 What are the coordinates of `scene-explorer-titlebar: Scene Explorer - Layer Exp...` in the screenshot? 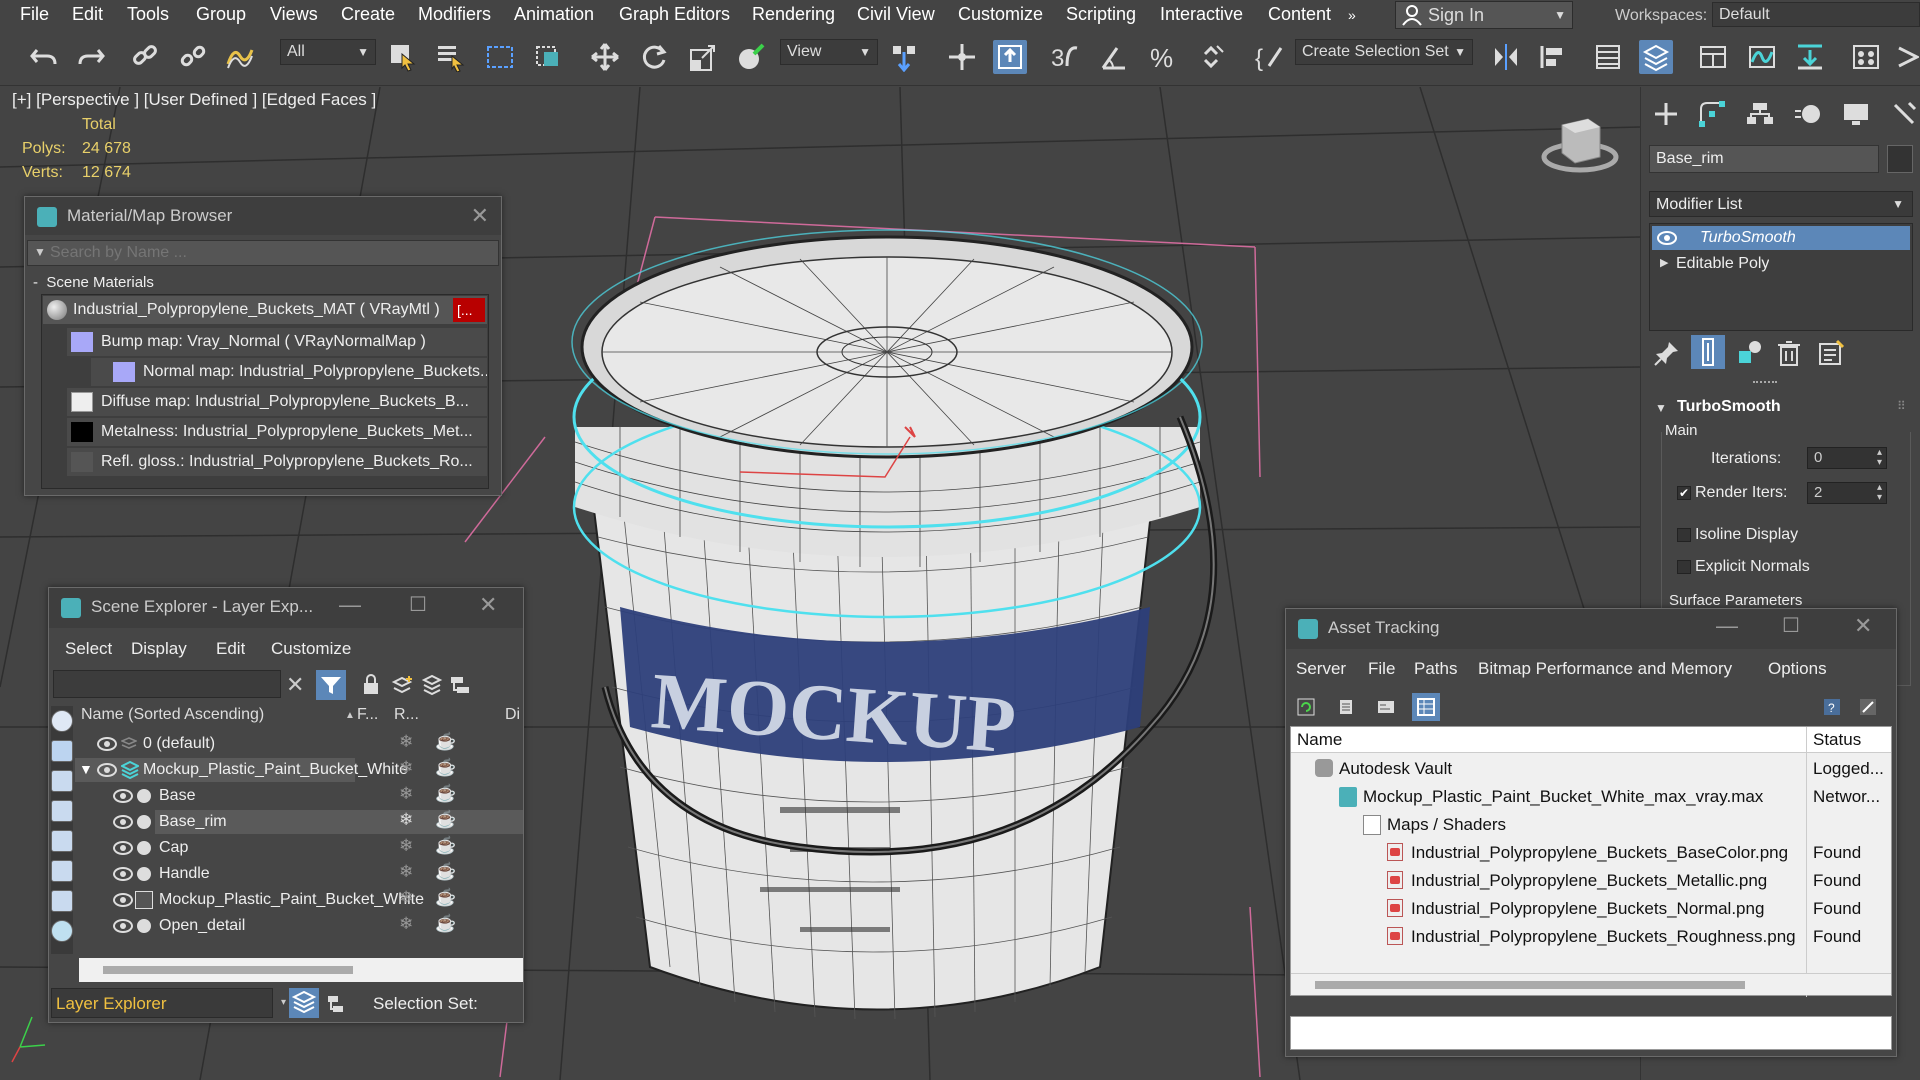 It's located at (286, 608).